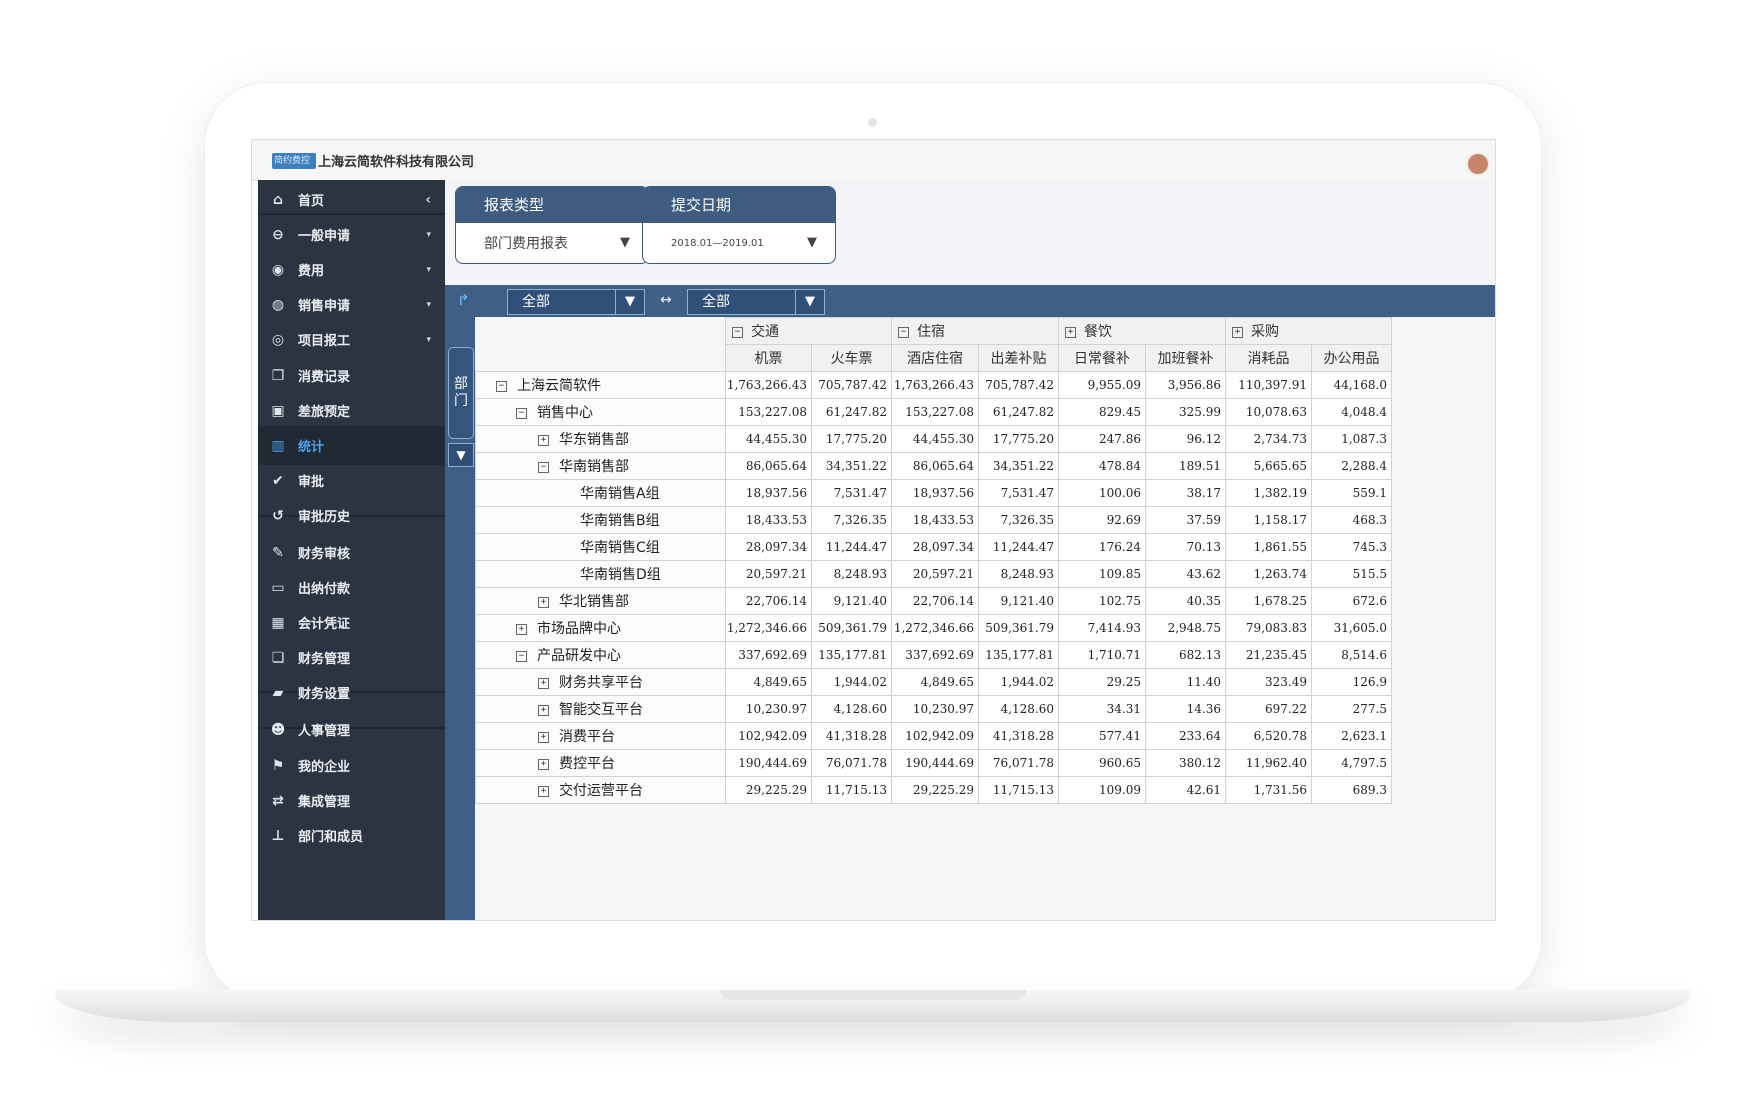 The image size is (1746, 1120). I want to click on briefcase-icon: ▣, so click(278, 410).